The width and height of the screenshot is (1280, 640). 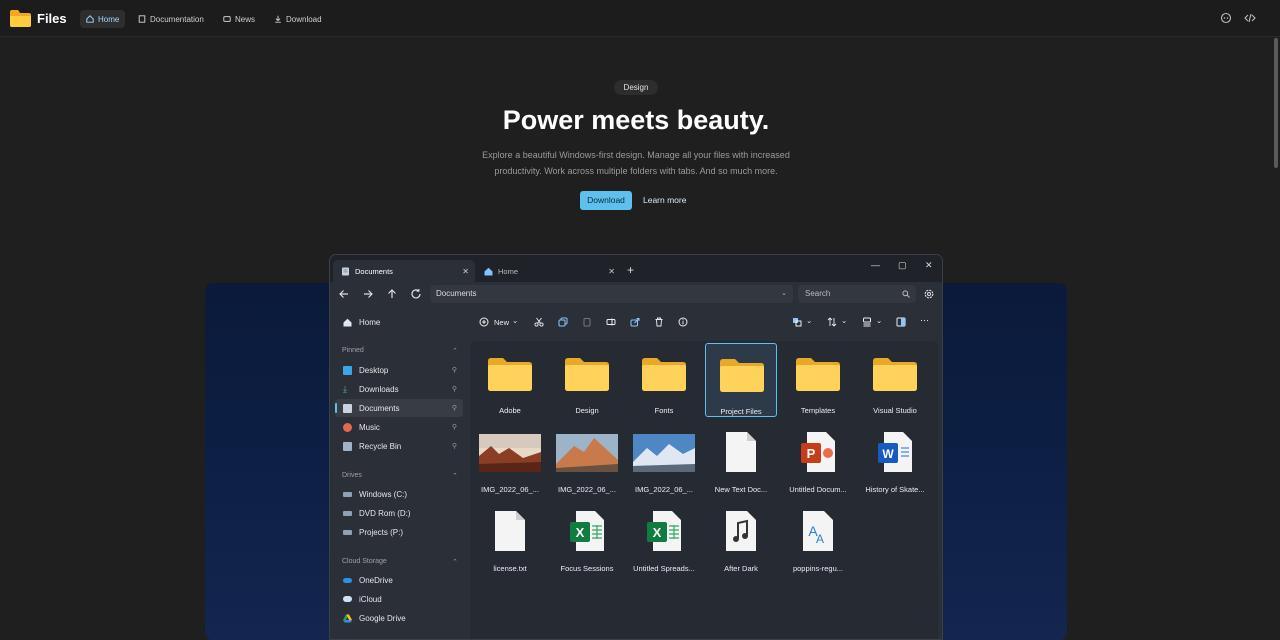 I want to click on sidebar-item-onedrive: OneDrive, so click(x=399, y=580).